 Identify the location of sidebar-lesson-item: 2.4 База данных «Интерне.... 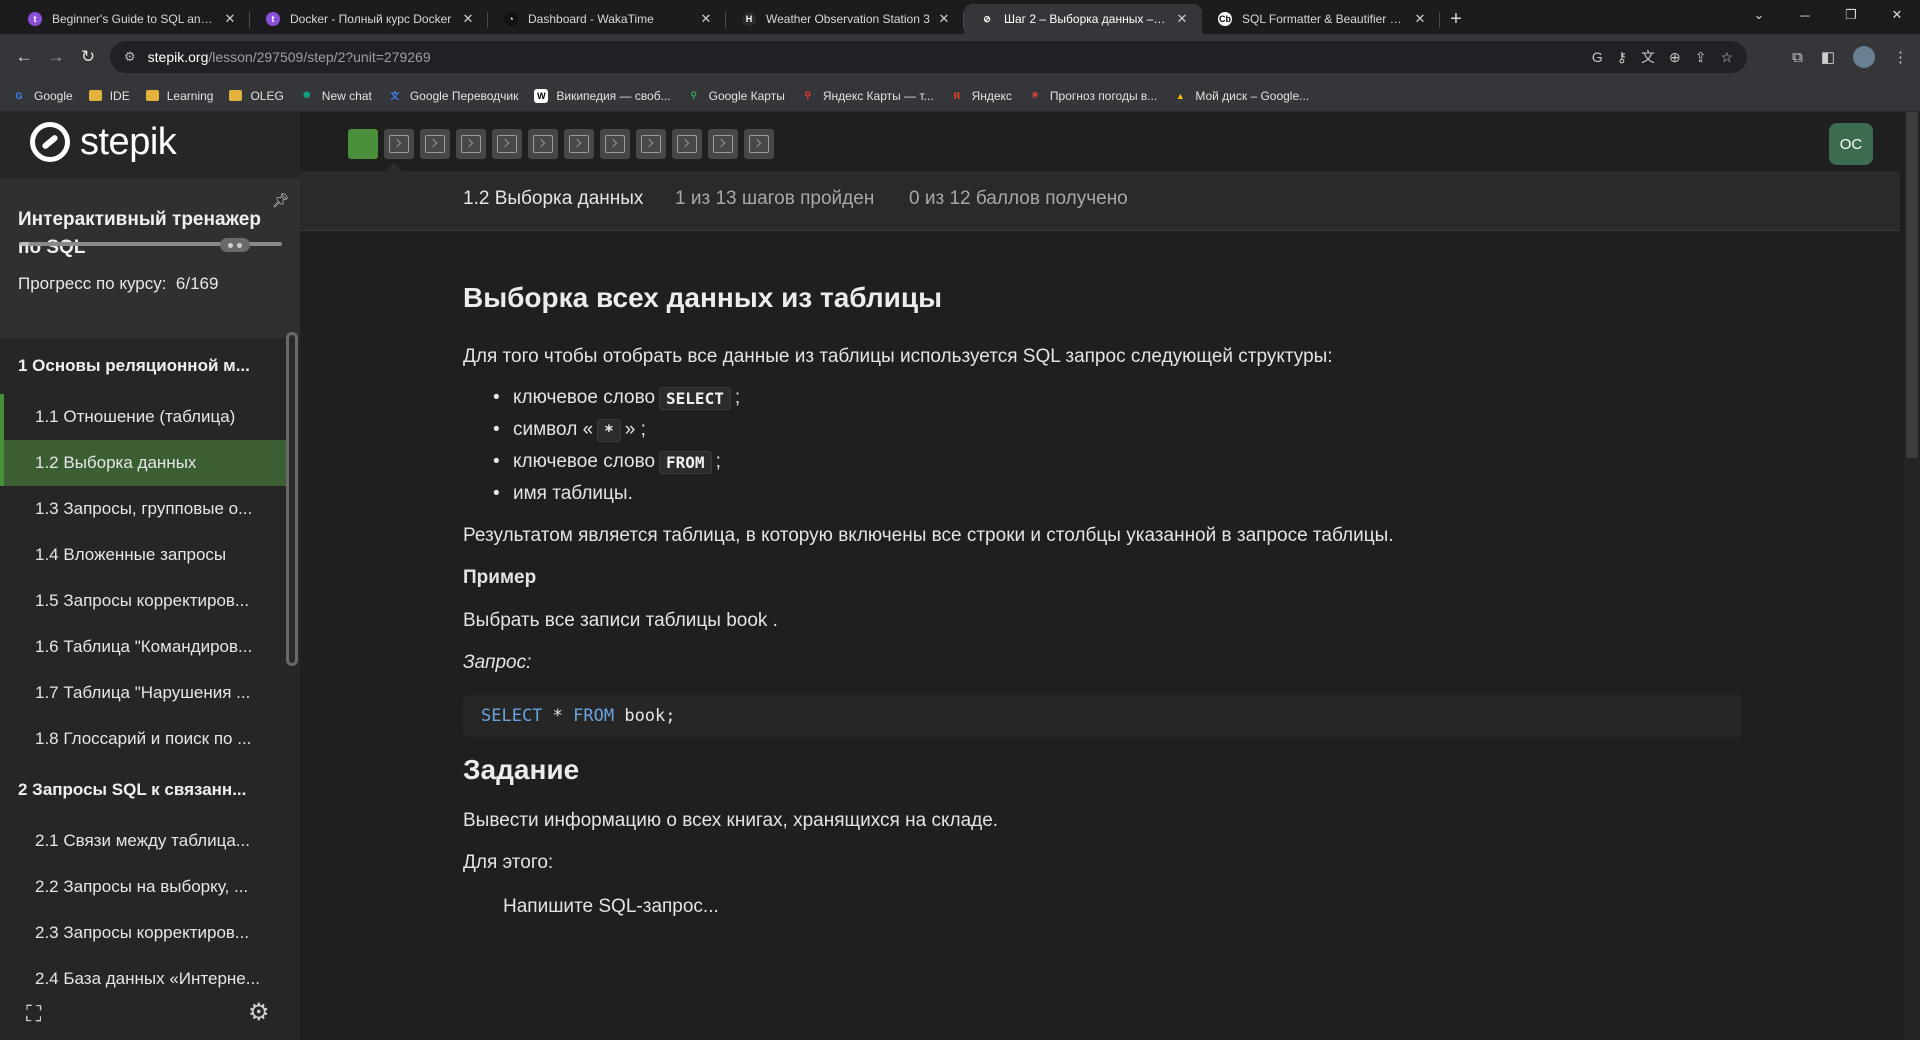
(143, 972).